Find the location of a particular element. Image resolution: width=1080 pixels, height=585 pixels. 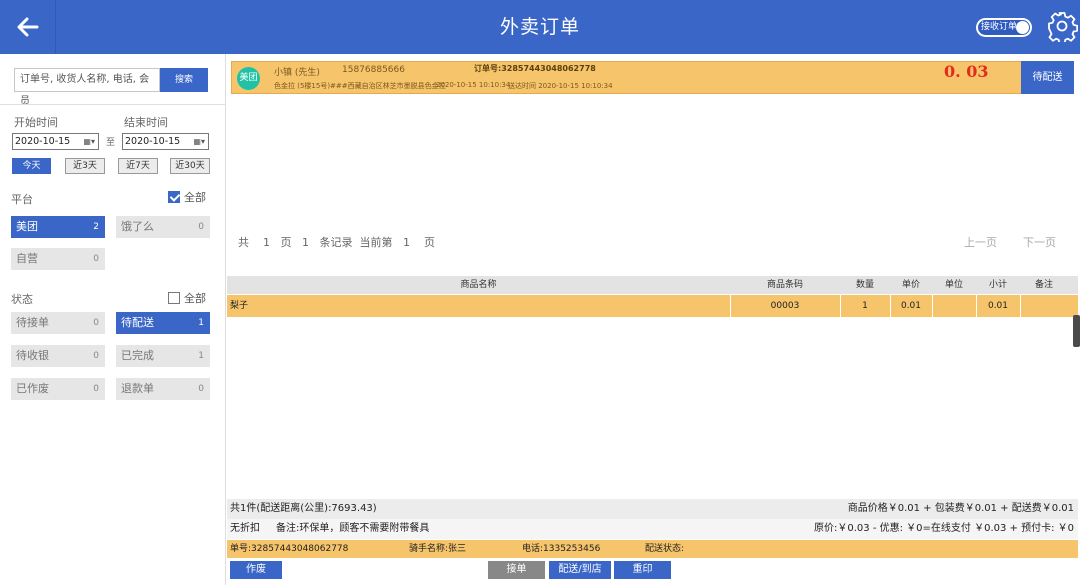

platform-self: 自营 0 is located at coordinates (58, 259).